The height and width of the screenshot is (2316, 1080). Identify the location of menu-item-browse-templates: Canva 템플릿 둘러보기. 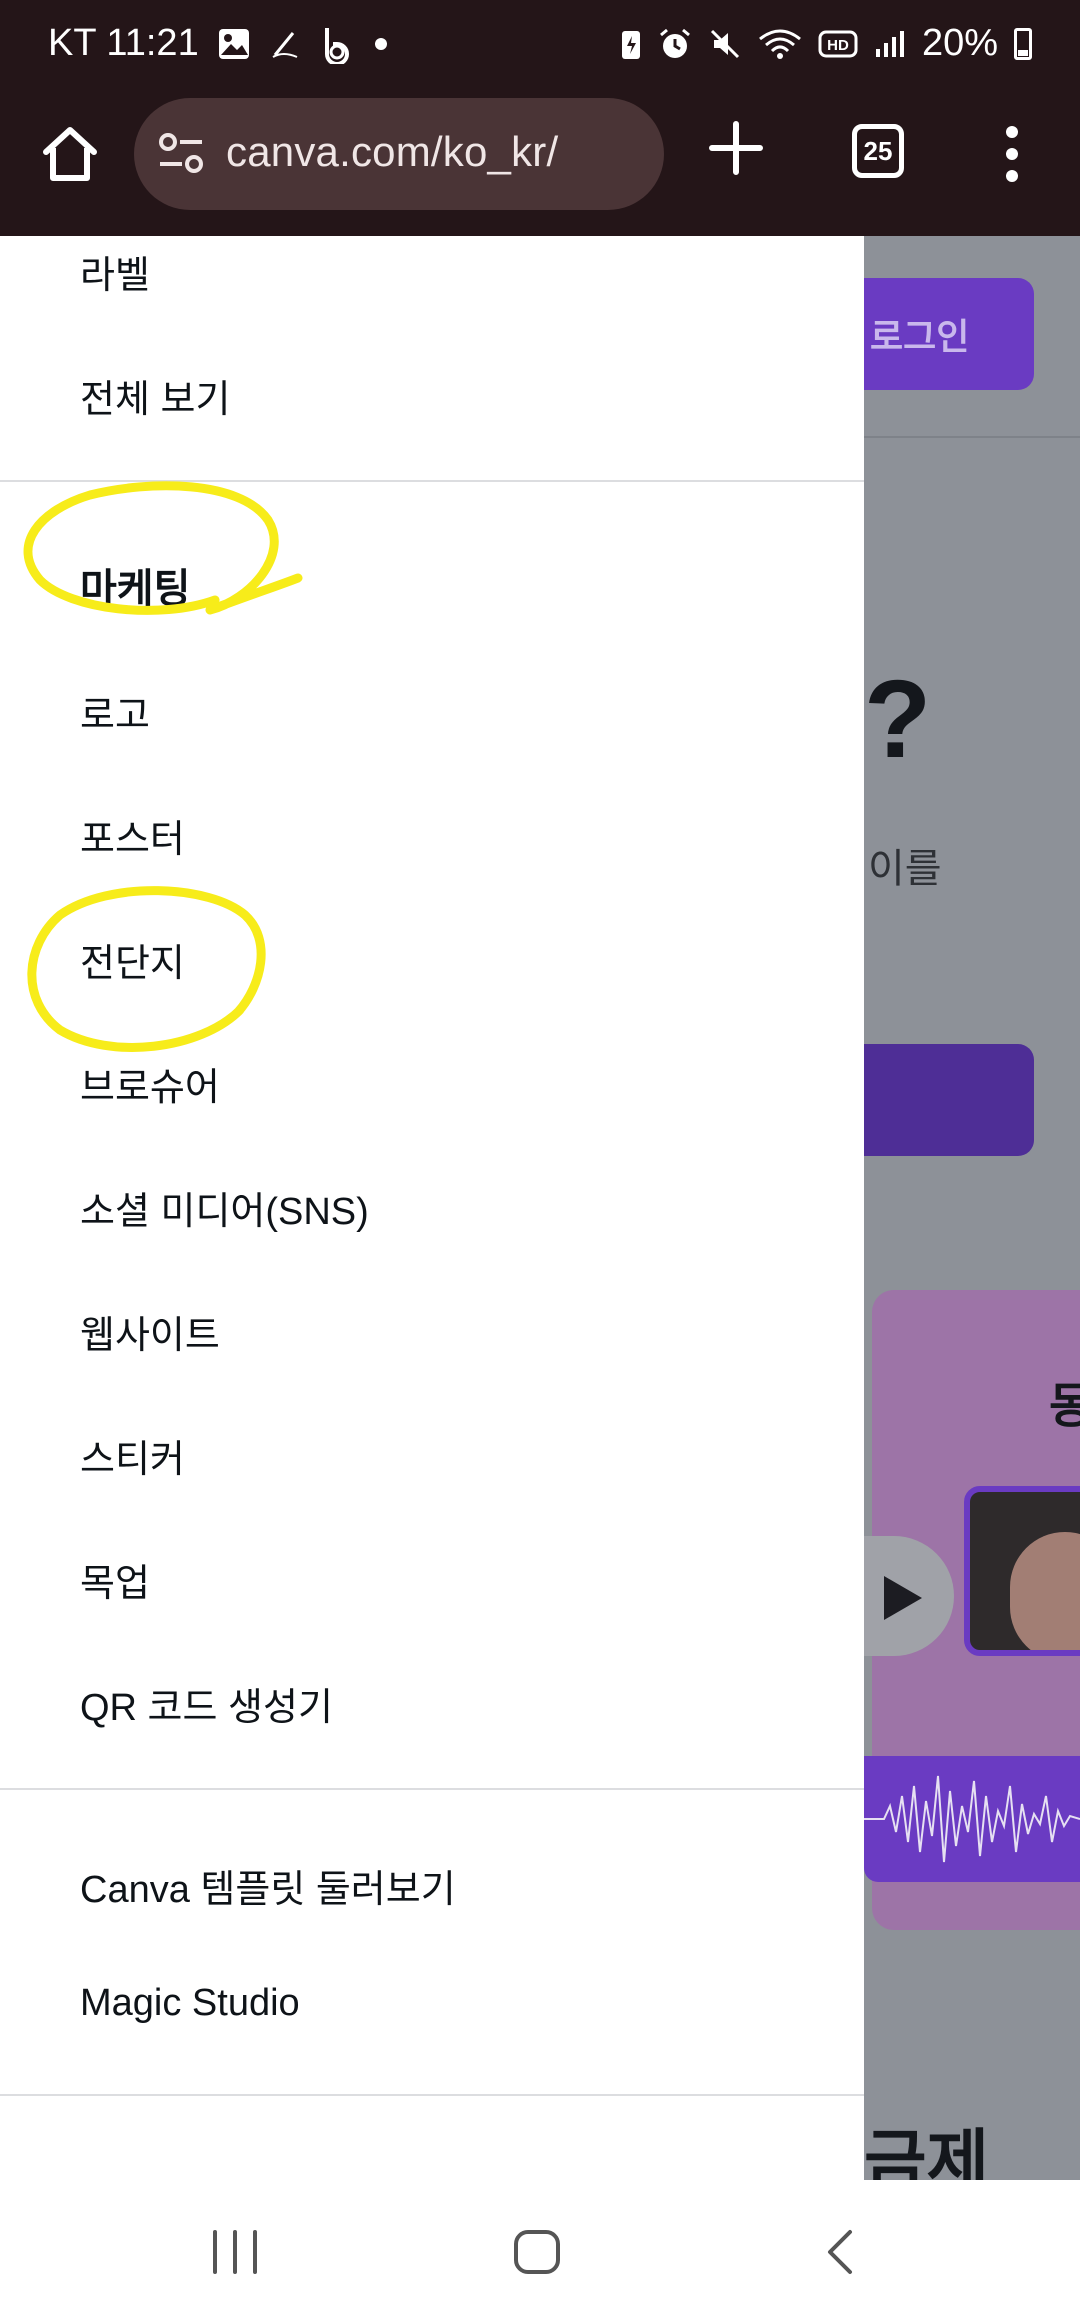
(268, 1885).